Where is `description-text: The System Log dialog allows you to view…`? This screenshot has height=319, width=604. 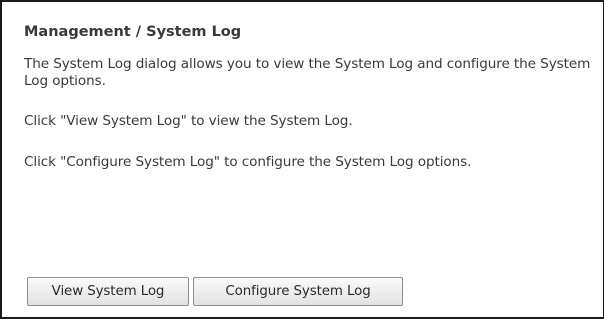 description-text: The System Log dialog allows you to view… is located at coordinates (307, 72).